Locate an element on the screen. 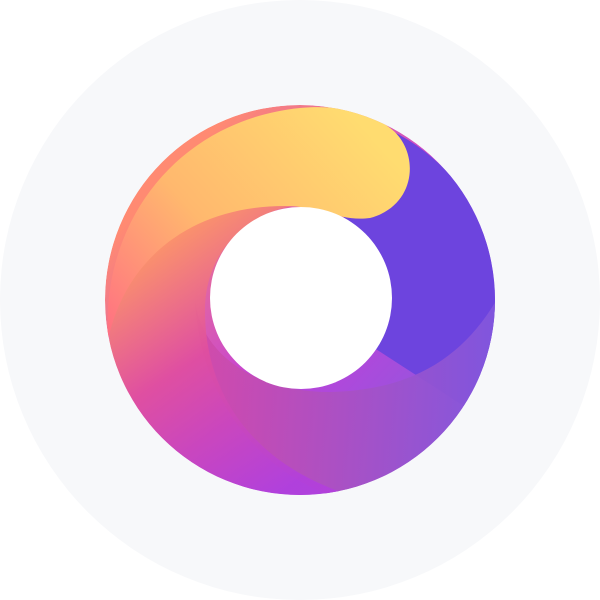  ring-center-hole is located at coordinates (301, 298).